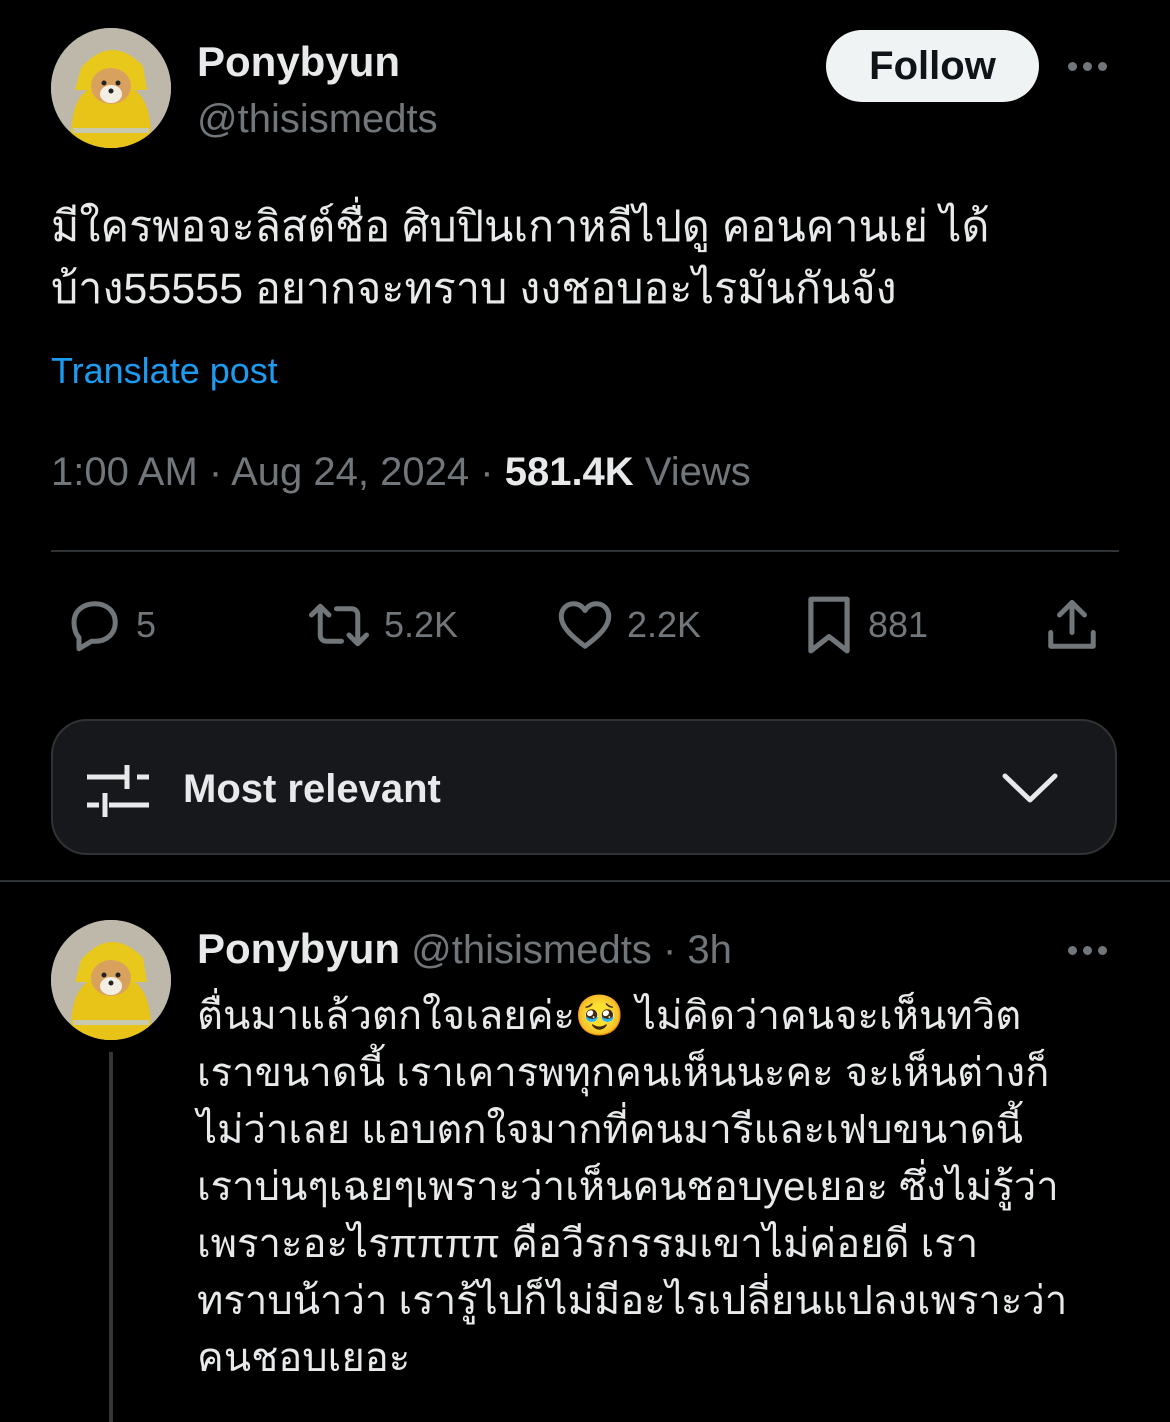 This screenshot has height=1422, width=1170. What do you see at coordinates (584, 787) in the screenshot?
I see `sort-replies-dropdown: Most relevant` at bounding box center [584, 787].